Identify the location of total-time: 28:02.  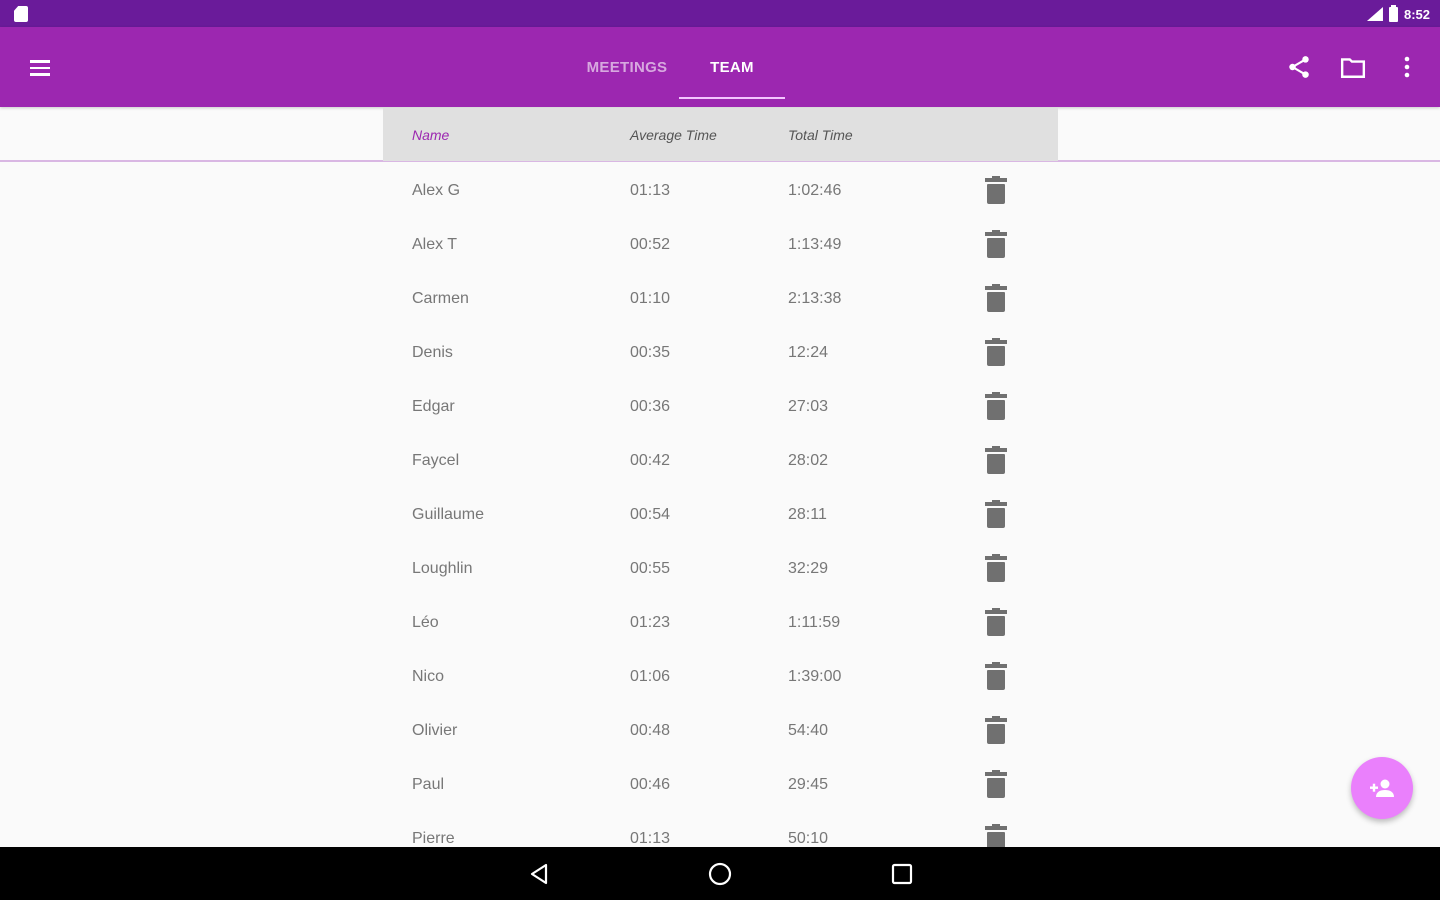
(808, 460).